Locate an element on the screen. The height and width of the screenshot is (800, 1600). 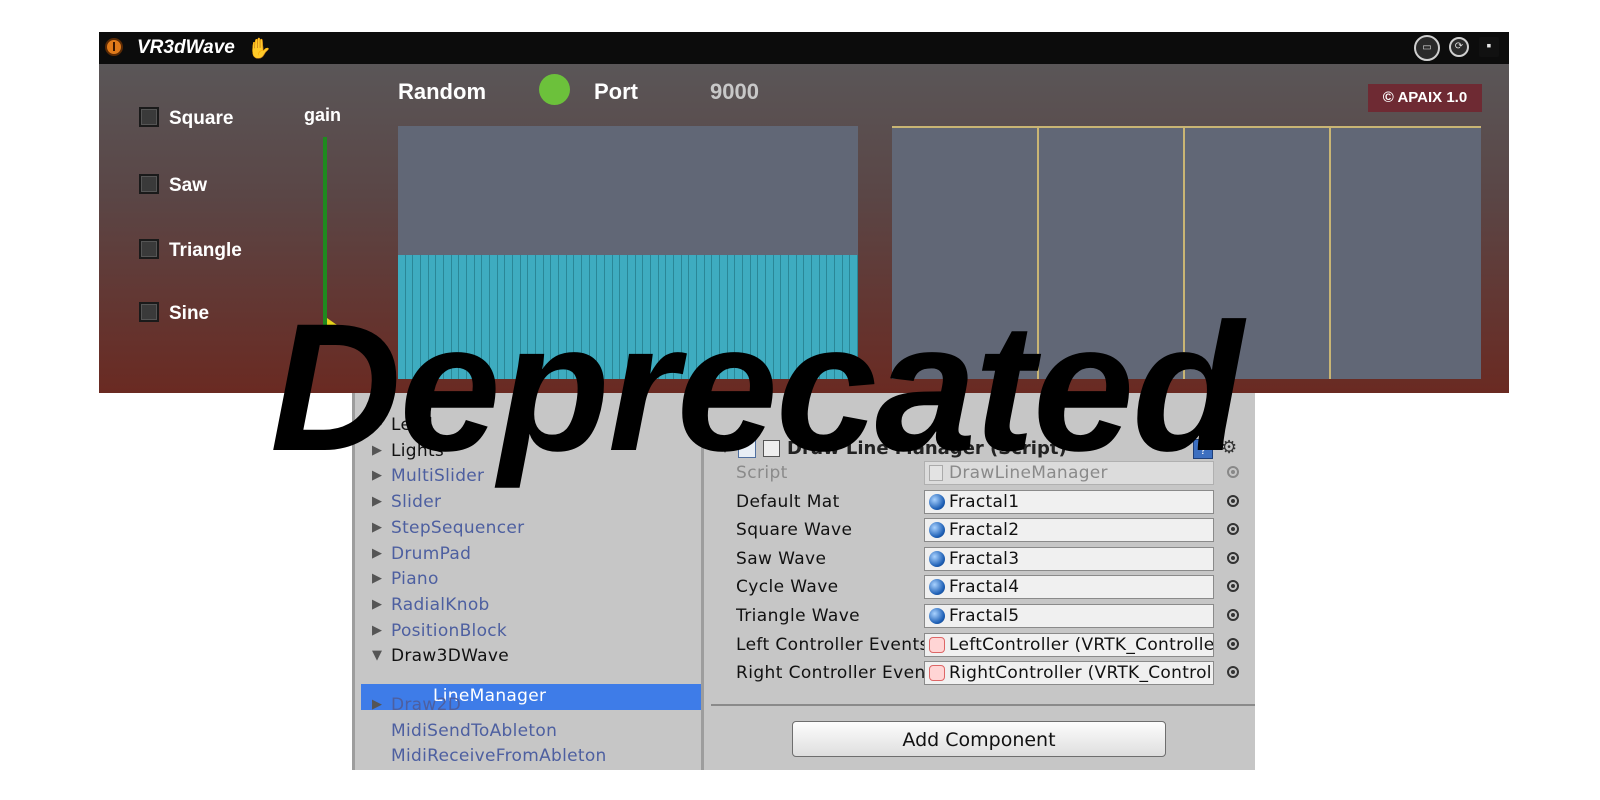
property-row: Default Mat Fractal1 is located at coordinates (983, 502).